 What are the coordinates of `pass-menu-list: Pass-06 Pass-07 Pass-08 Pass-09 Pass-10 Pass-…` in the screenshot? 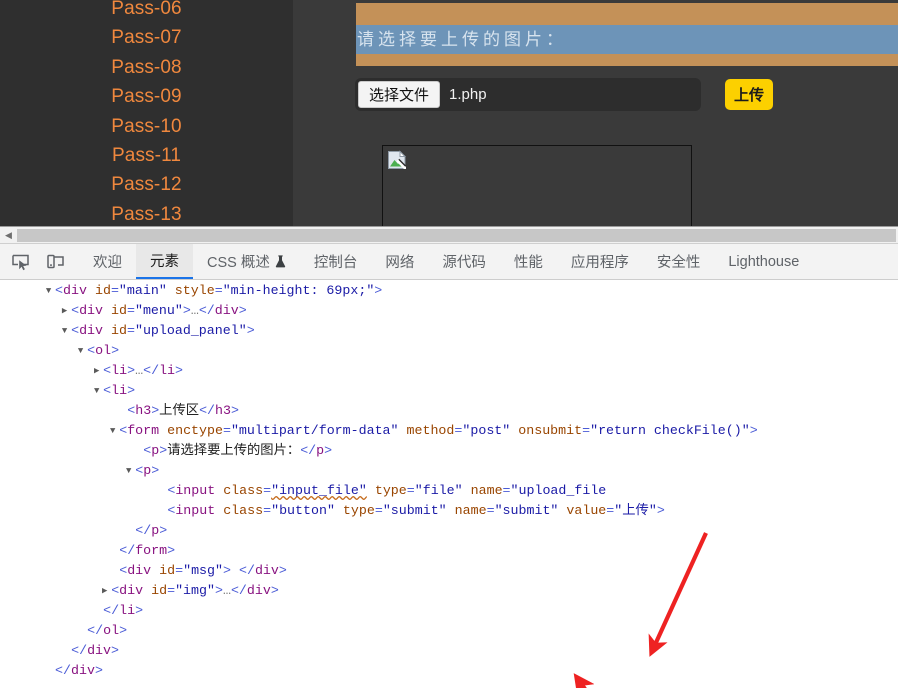 It's located at (146, 113).